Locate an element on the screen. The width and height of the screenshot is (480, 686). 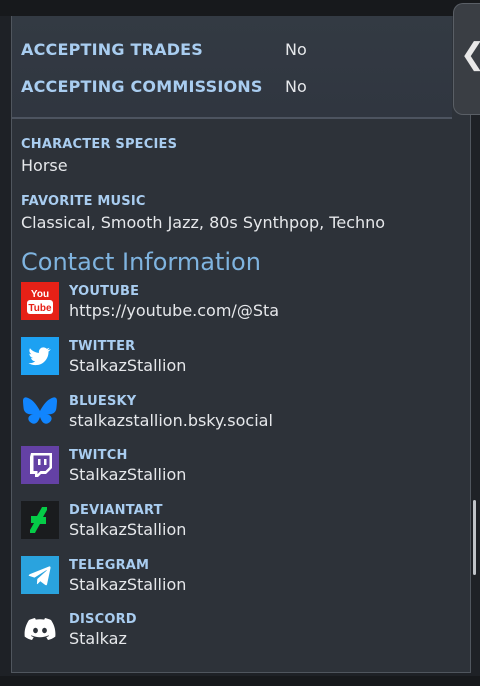
twitch-icon is located at coordinates (40, 465).